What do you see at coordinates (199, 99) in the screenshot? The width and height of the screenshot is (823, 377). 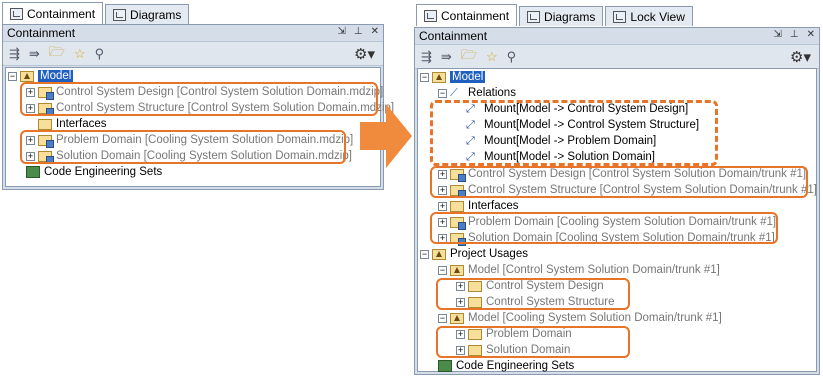 I see `left-highlight-control` at bounding box center [199, 99].